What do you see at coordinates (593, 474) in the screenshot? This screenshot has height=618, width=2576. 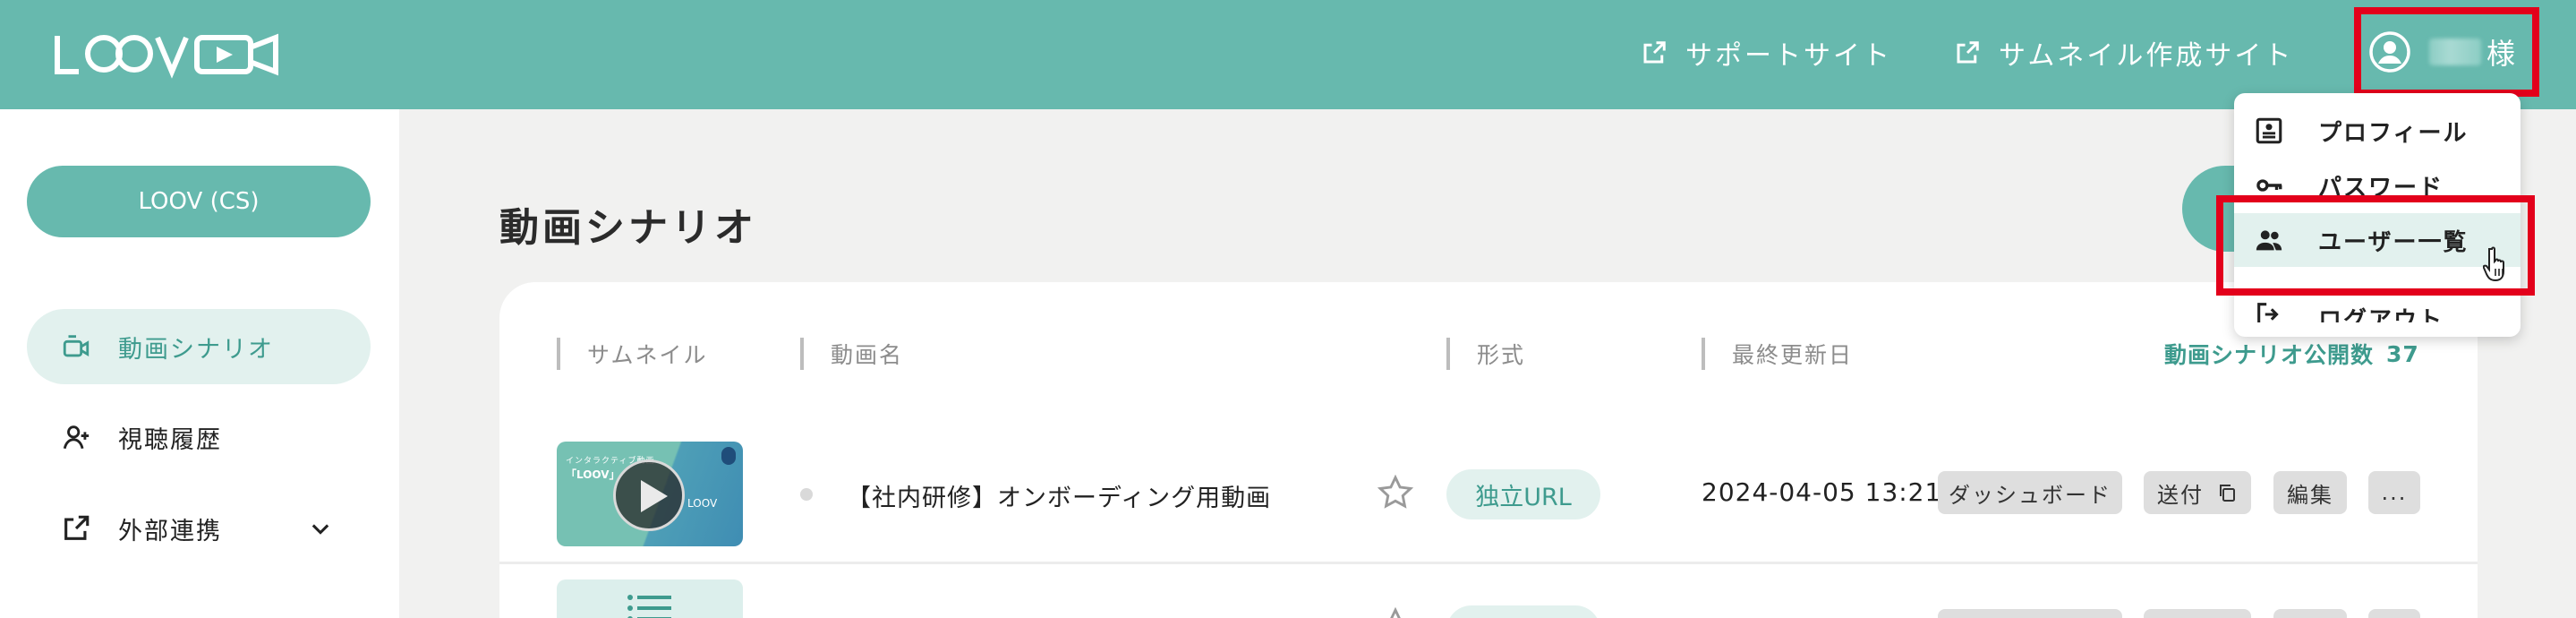 I see `thumbnail-title: 「LOOV」` at bounding box center [593, 474].